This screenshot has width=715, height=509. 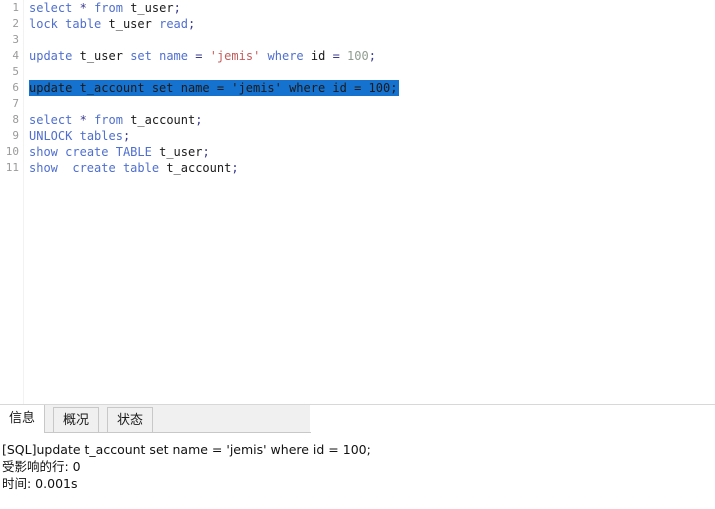 What do you see at coordinates (43, 24) in the screenshot?
I see `code-token: lock` at bounding box center [43, 24].